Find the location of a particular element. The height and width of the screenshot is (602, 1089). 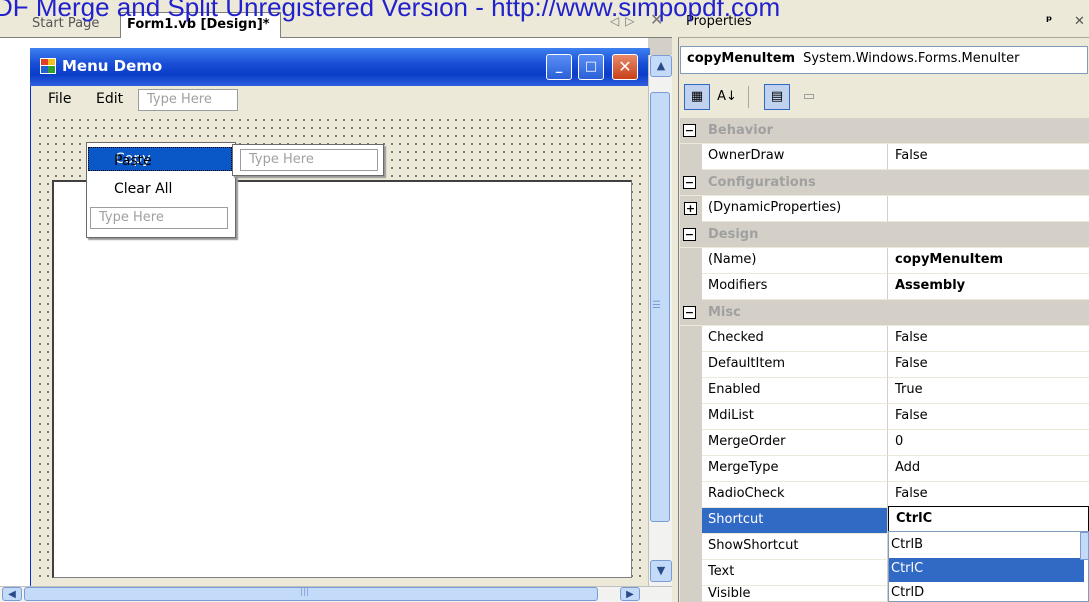

dropdown-scroll-thumb is located at coordinates (1084, 546).